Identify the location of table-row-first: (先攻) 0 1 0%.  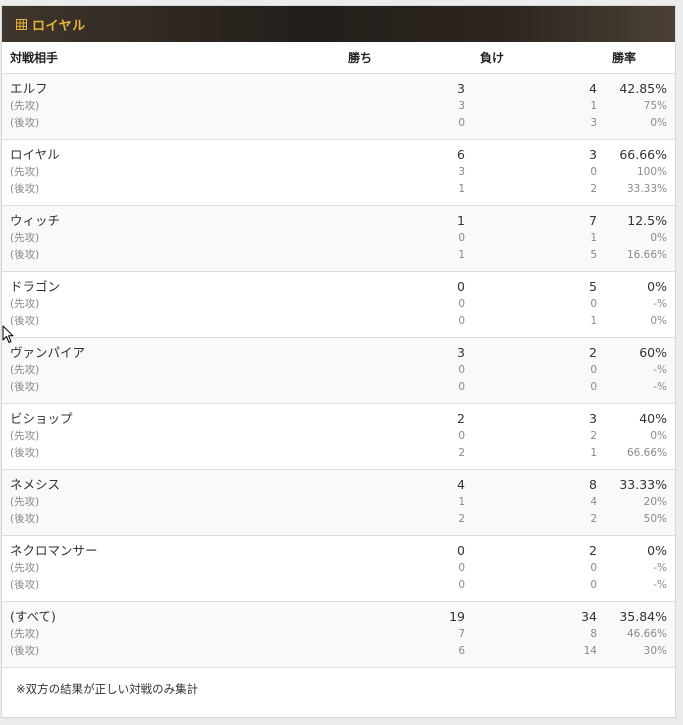
(338, 238).